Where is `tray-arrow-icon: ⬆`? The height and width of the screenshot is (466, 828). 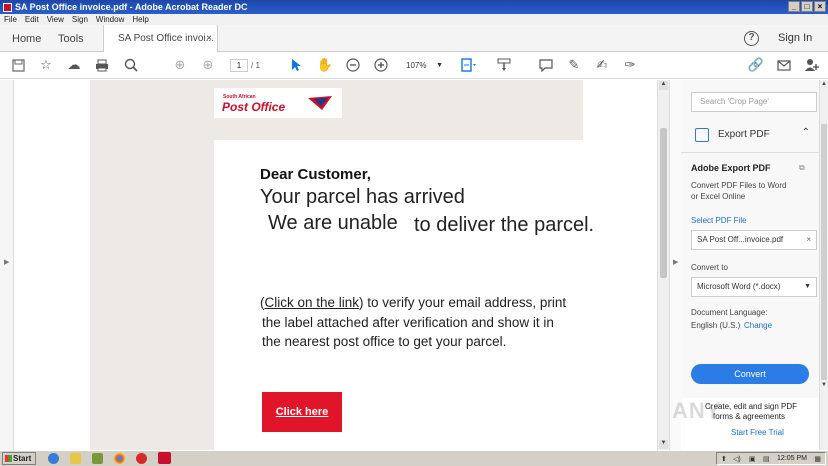
tray-arrow-icon: ⬆ is located at coordinates (724, 459).